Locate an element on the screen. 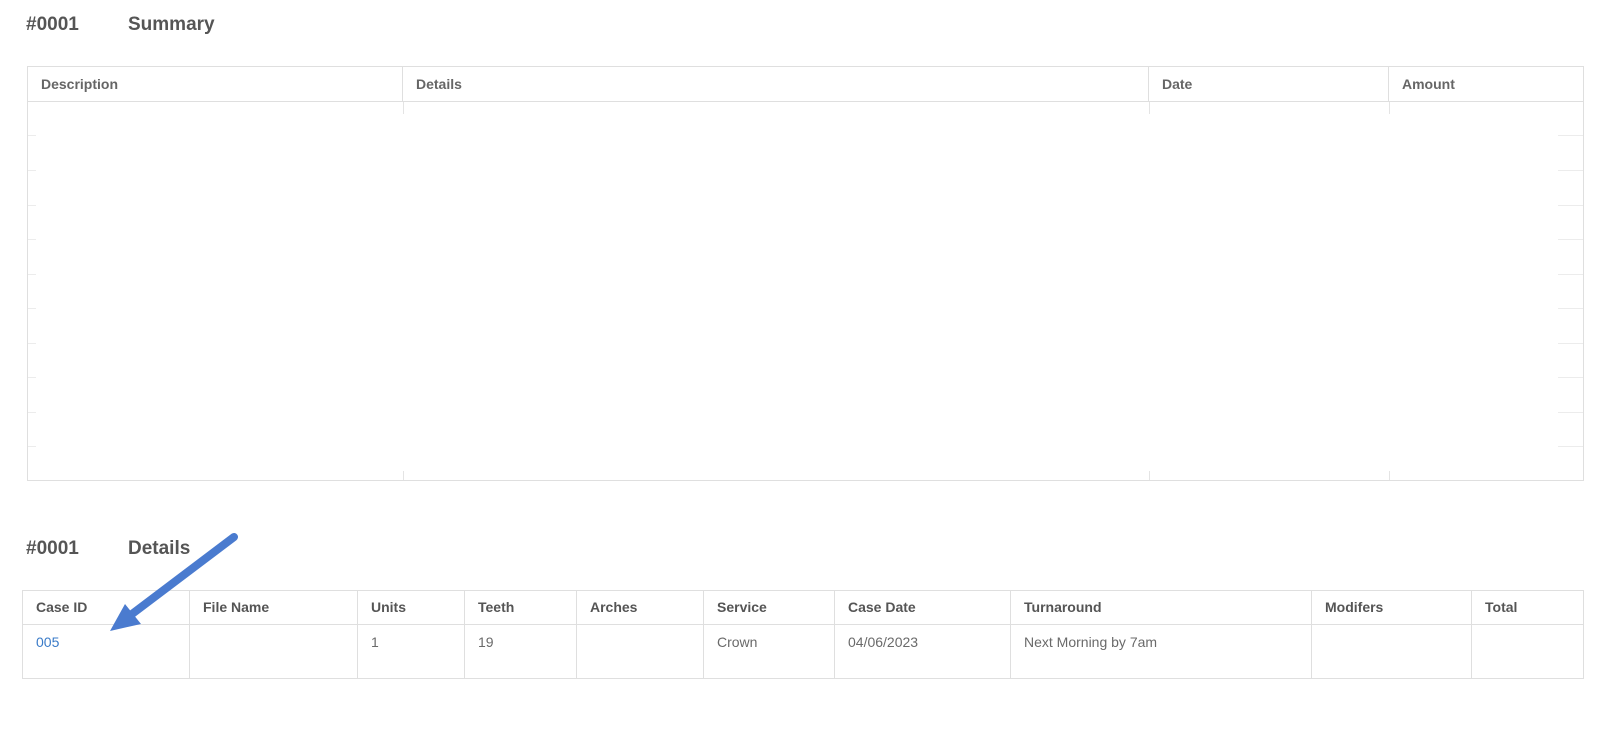 The height and width of the screenshot is (743, 1600). details-col-units: Units is located at coordinates (411, 607).